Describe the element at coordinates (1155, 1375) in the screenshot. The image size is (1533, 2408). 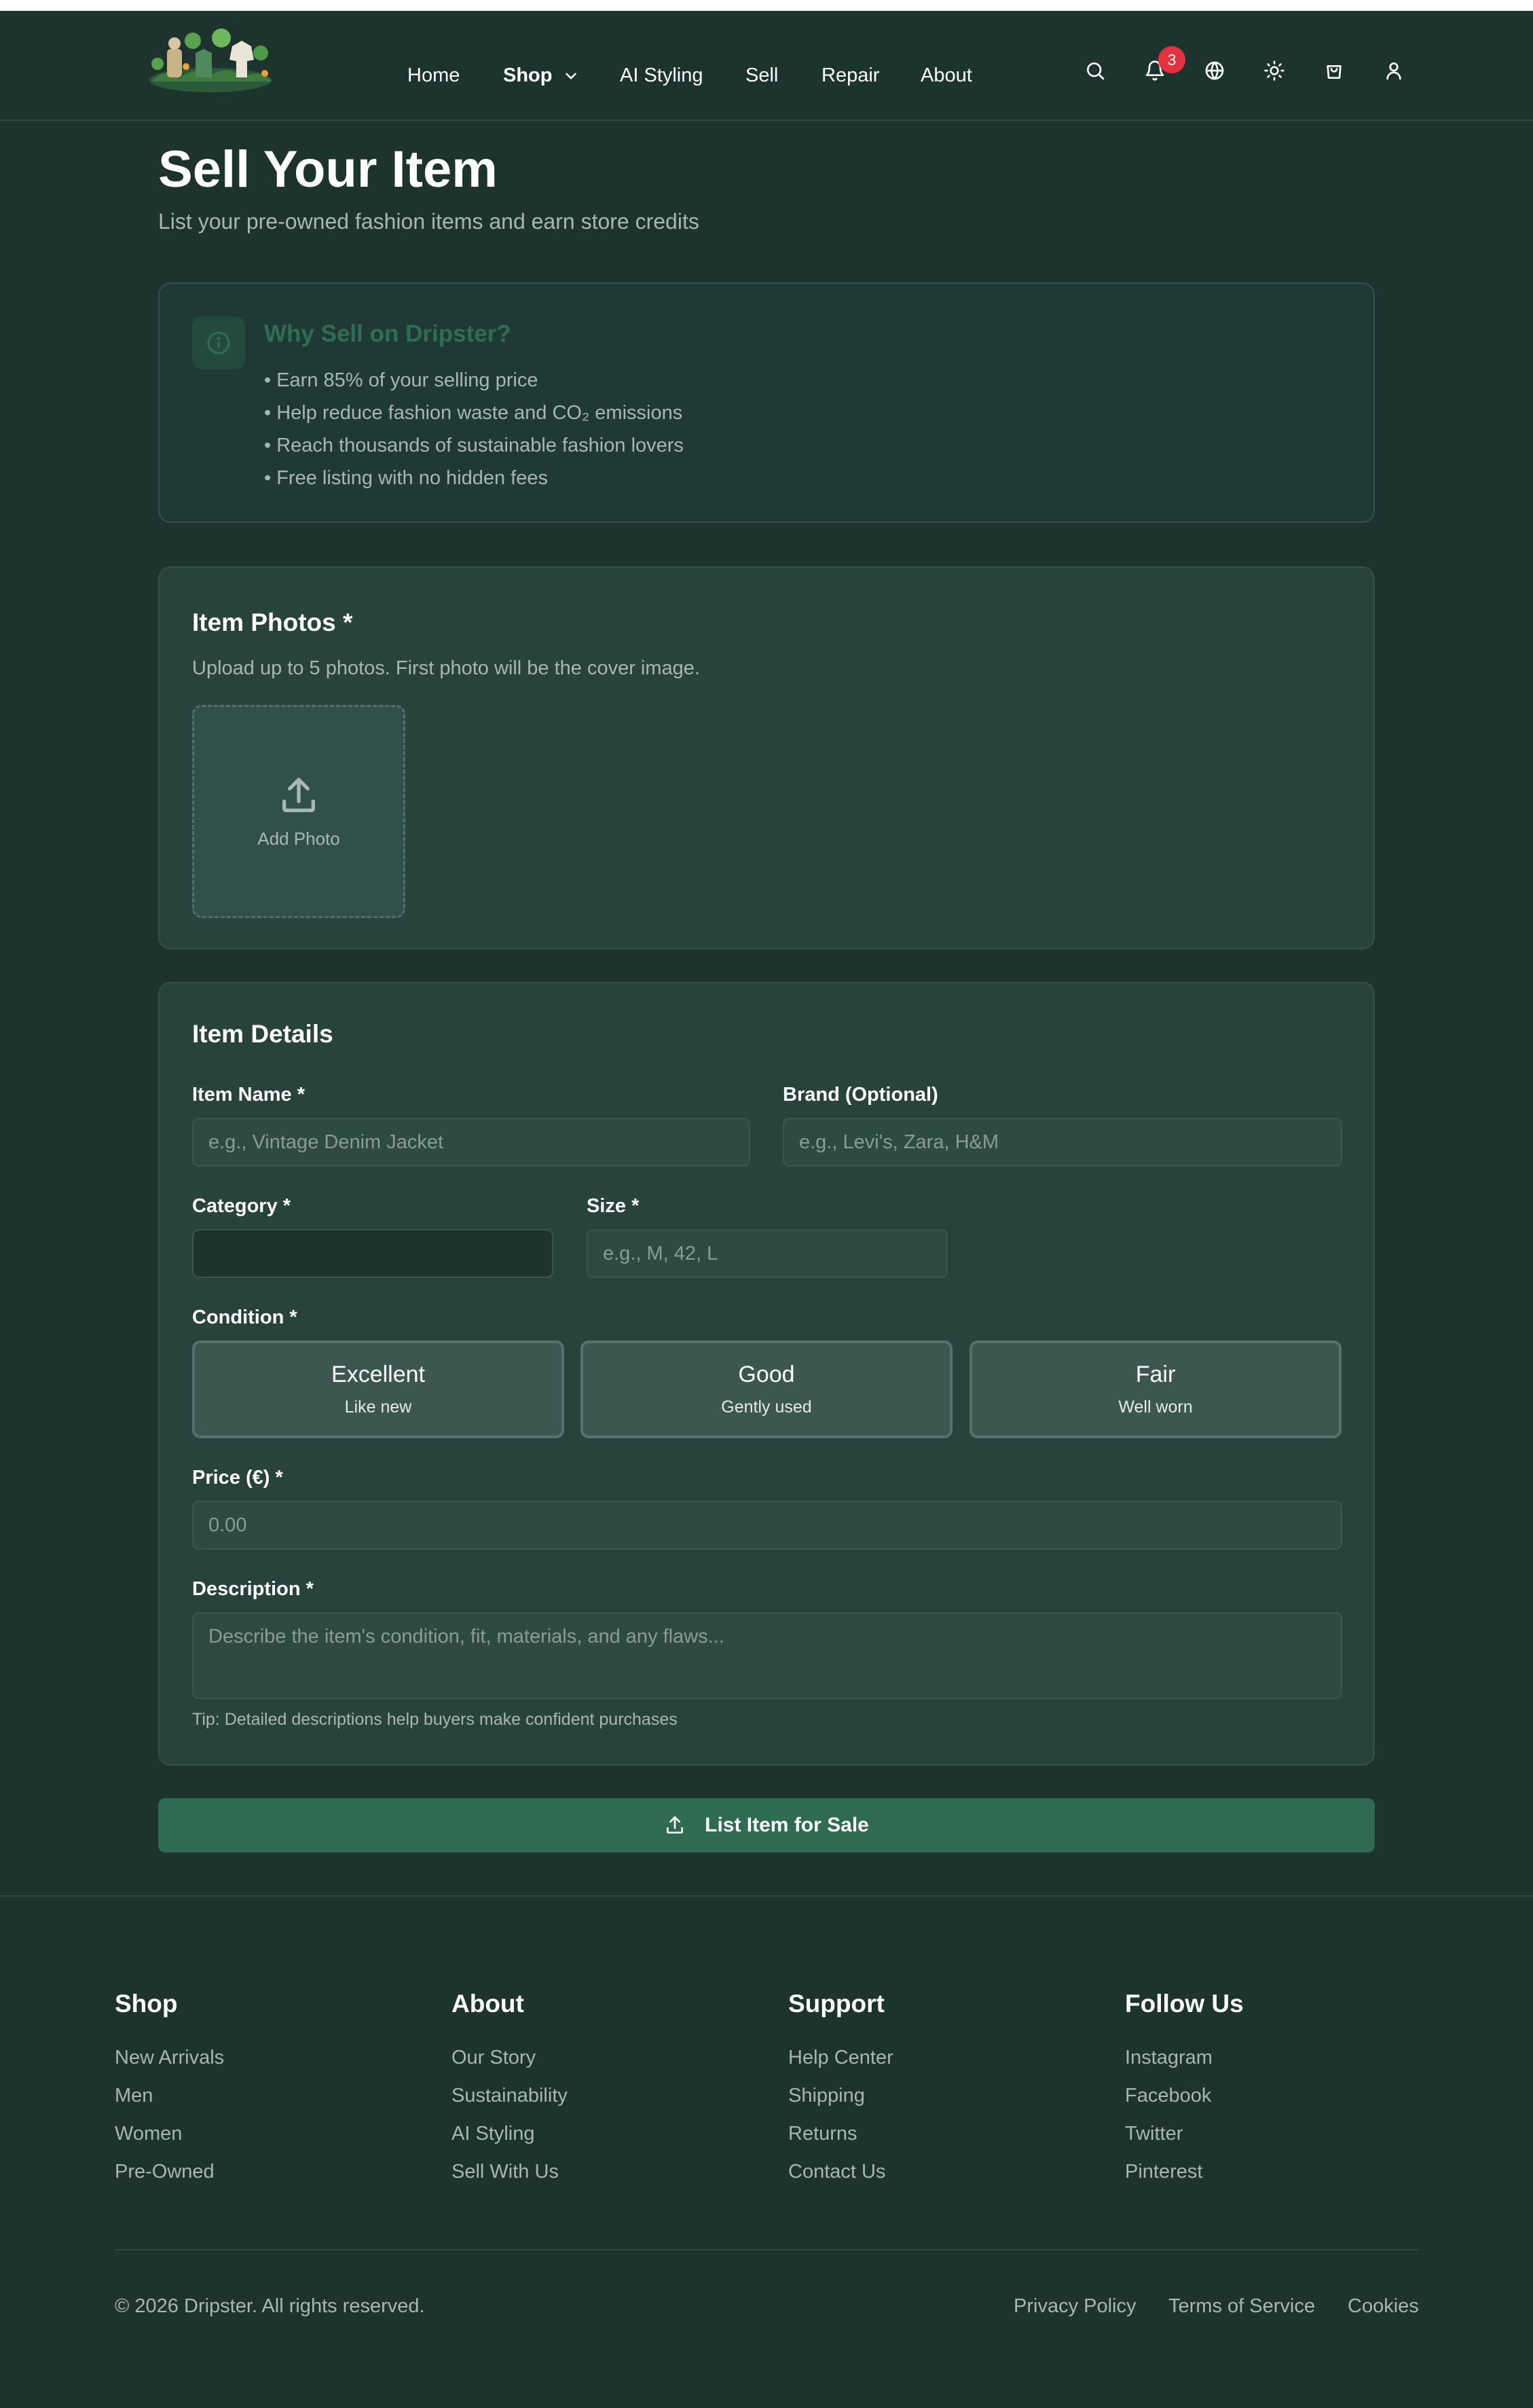
I see `condition-name: Fair` at that location.